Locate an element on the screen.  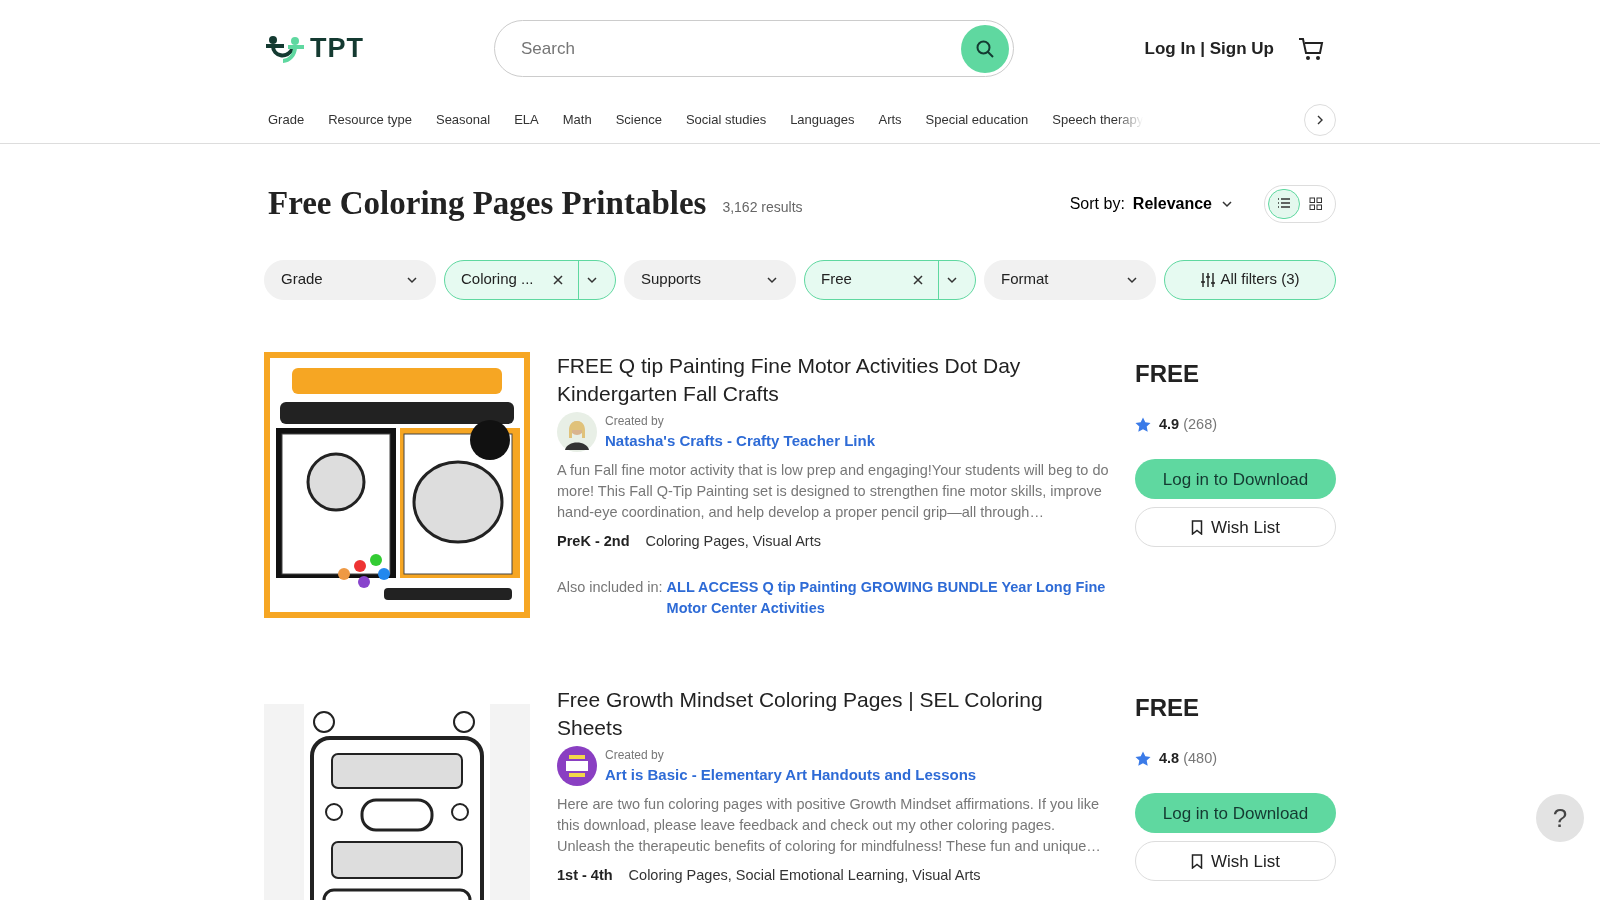
search-icon is located at coordinates (985, 48).